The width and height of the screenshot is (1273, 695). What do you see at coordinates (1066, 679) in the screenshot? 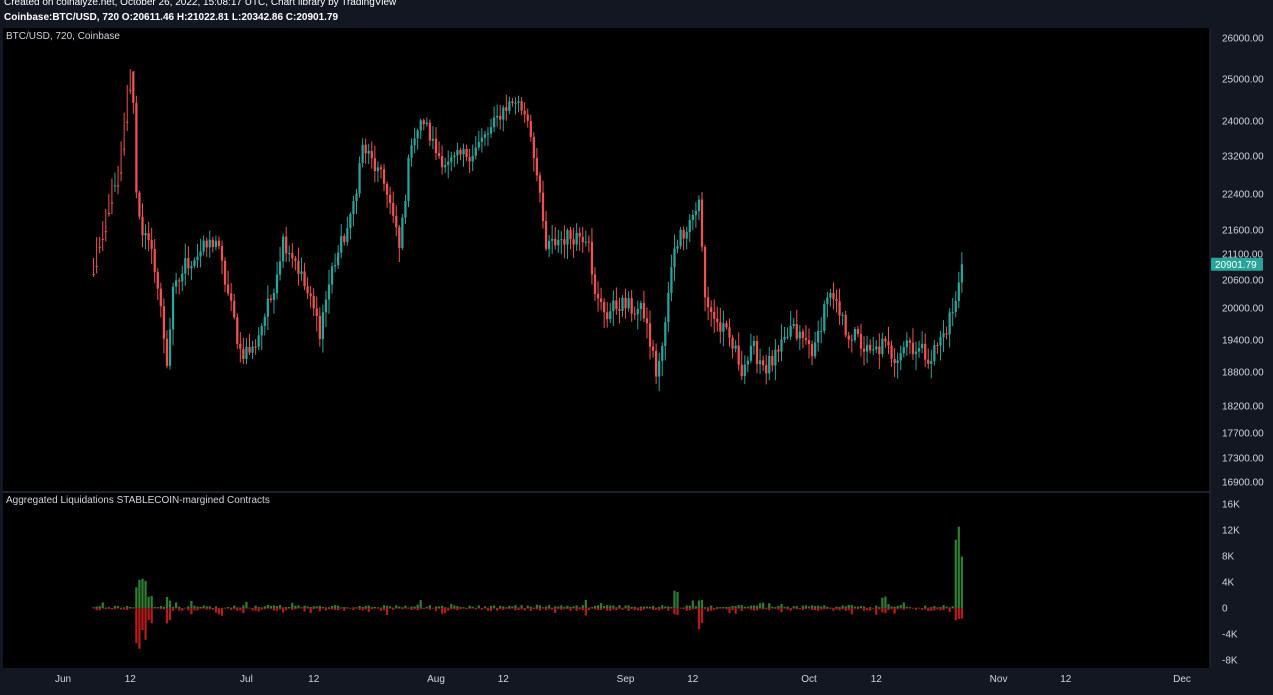
I see `time-axis-tick: 12` at bounding box center [1066, 679].